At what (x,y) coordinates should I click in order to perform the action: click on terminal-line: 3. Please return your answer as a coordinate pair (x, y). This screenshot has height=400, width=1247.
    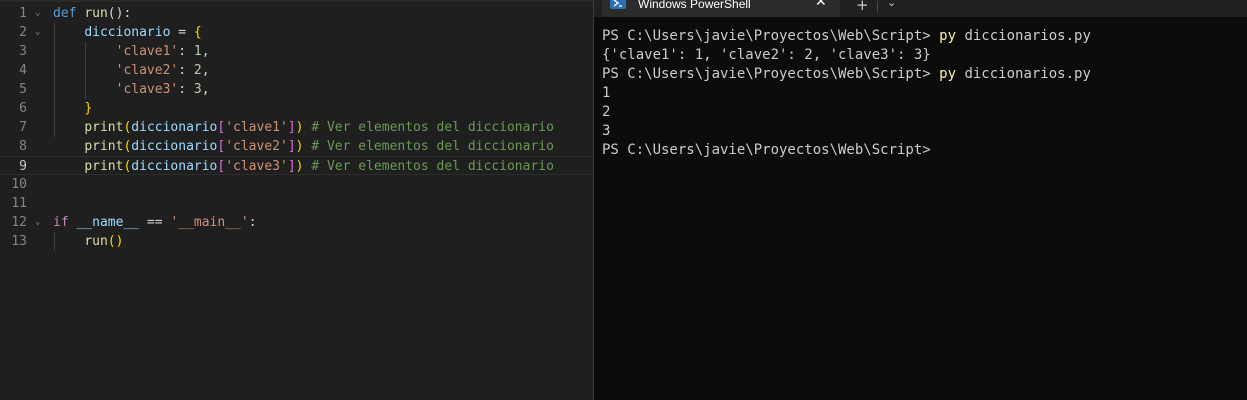
    Looking at the image, I should click on (846, 131).